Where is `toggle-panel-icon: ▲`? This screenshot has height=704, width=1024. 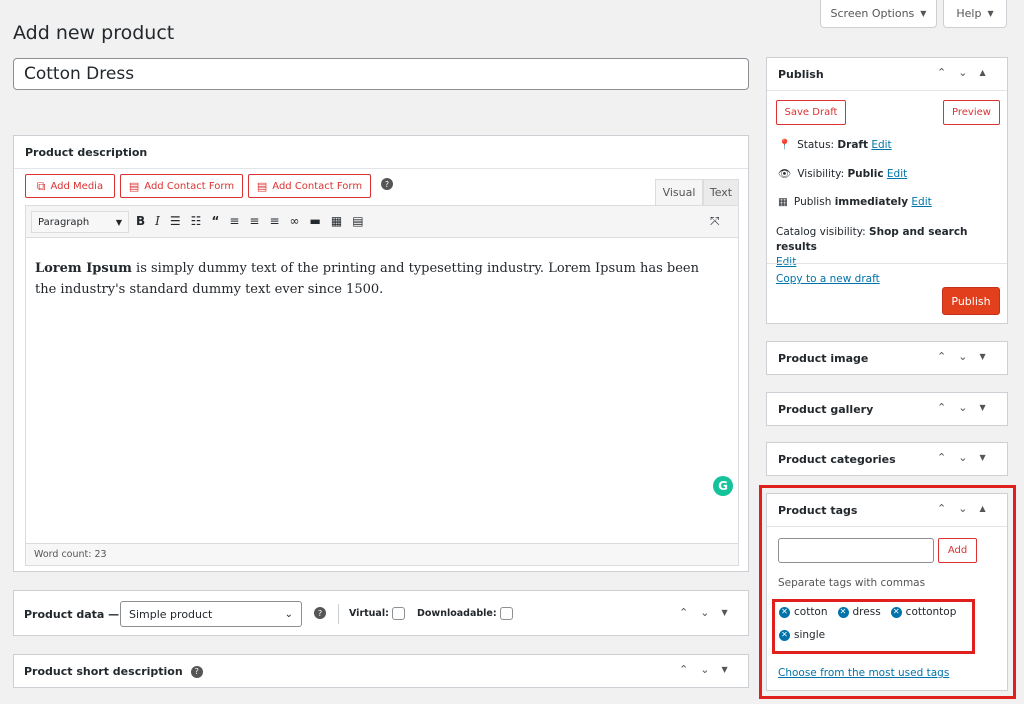
toggle-panel-icon: ▲ is located at coordinates (982, 72).